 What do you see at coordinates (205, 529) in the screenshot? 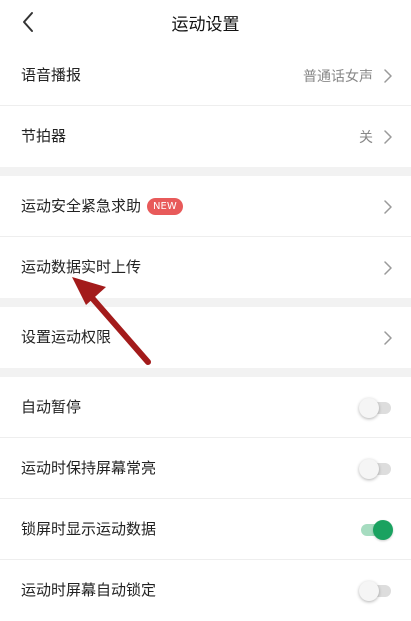
I see `row-lock-screen-data: 锁屏时显示运动数据` at bounding box center [205, 529].